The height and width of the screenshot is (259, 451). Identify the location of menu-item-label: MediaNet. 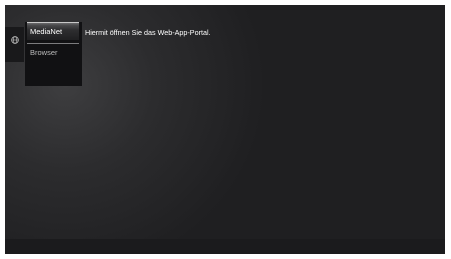
(46, 31).